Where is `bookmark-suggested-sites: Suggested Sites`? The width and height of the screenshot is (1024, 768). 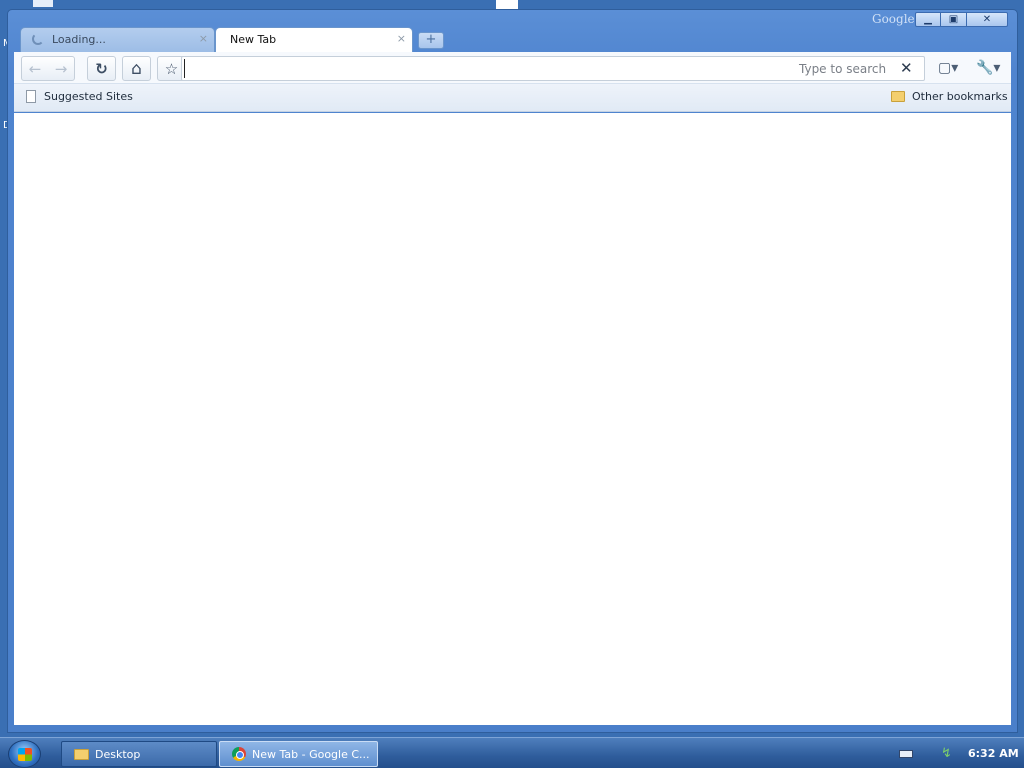
bookmark-suggested-sites: Suggested Sites is located at coordinates (79, 96).